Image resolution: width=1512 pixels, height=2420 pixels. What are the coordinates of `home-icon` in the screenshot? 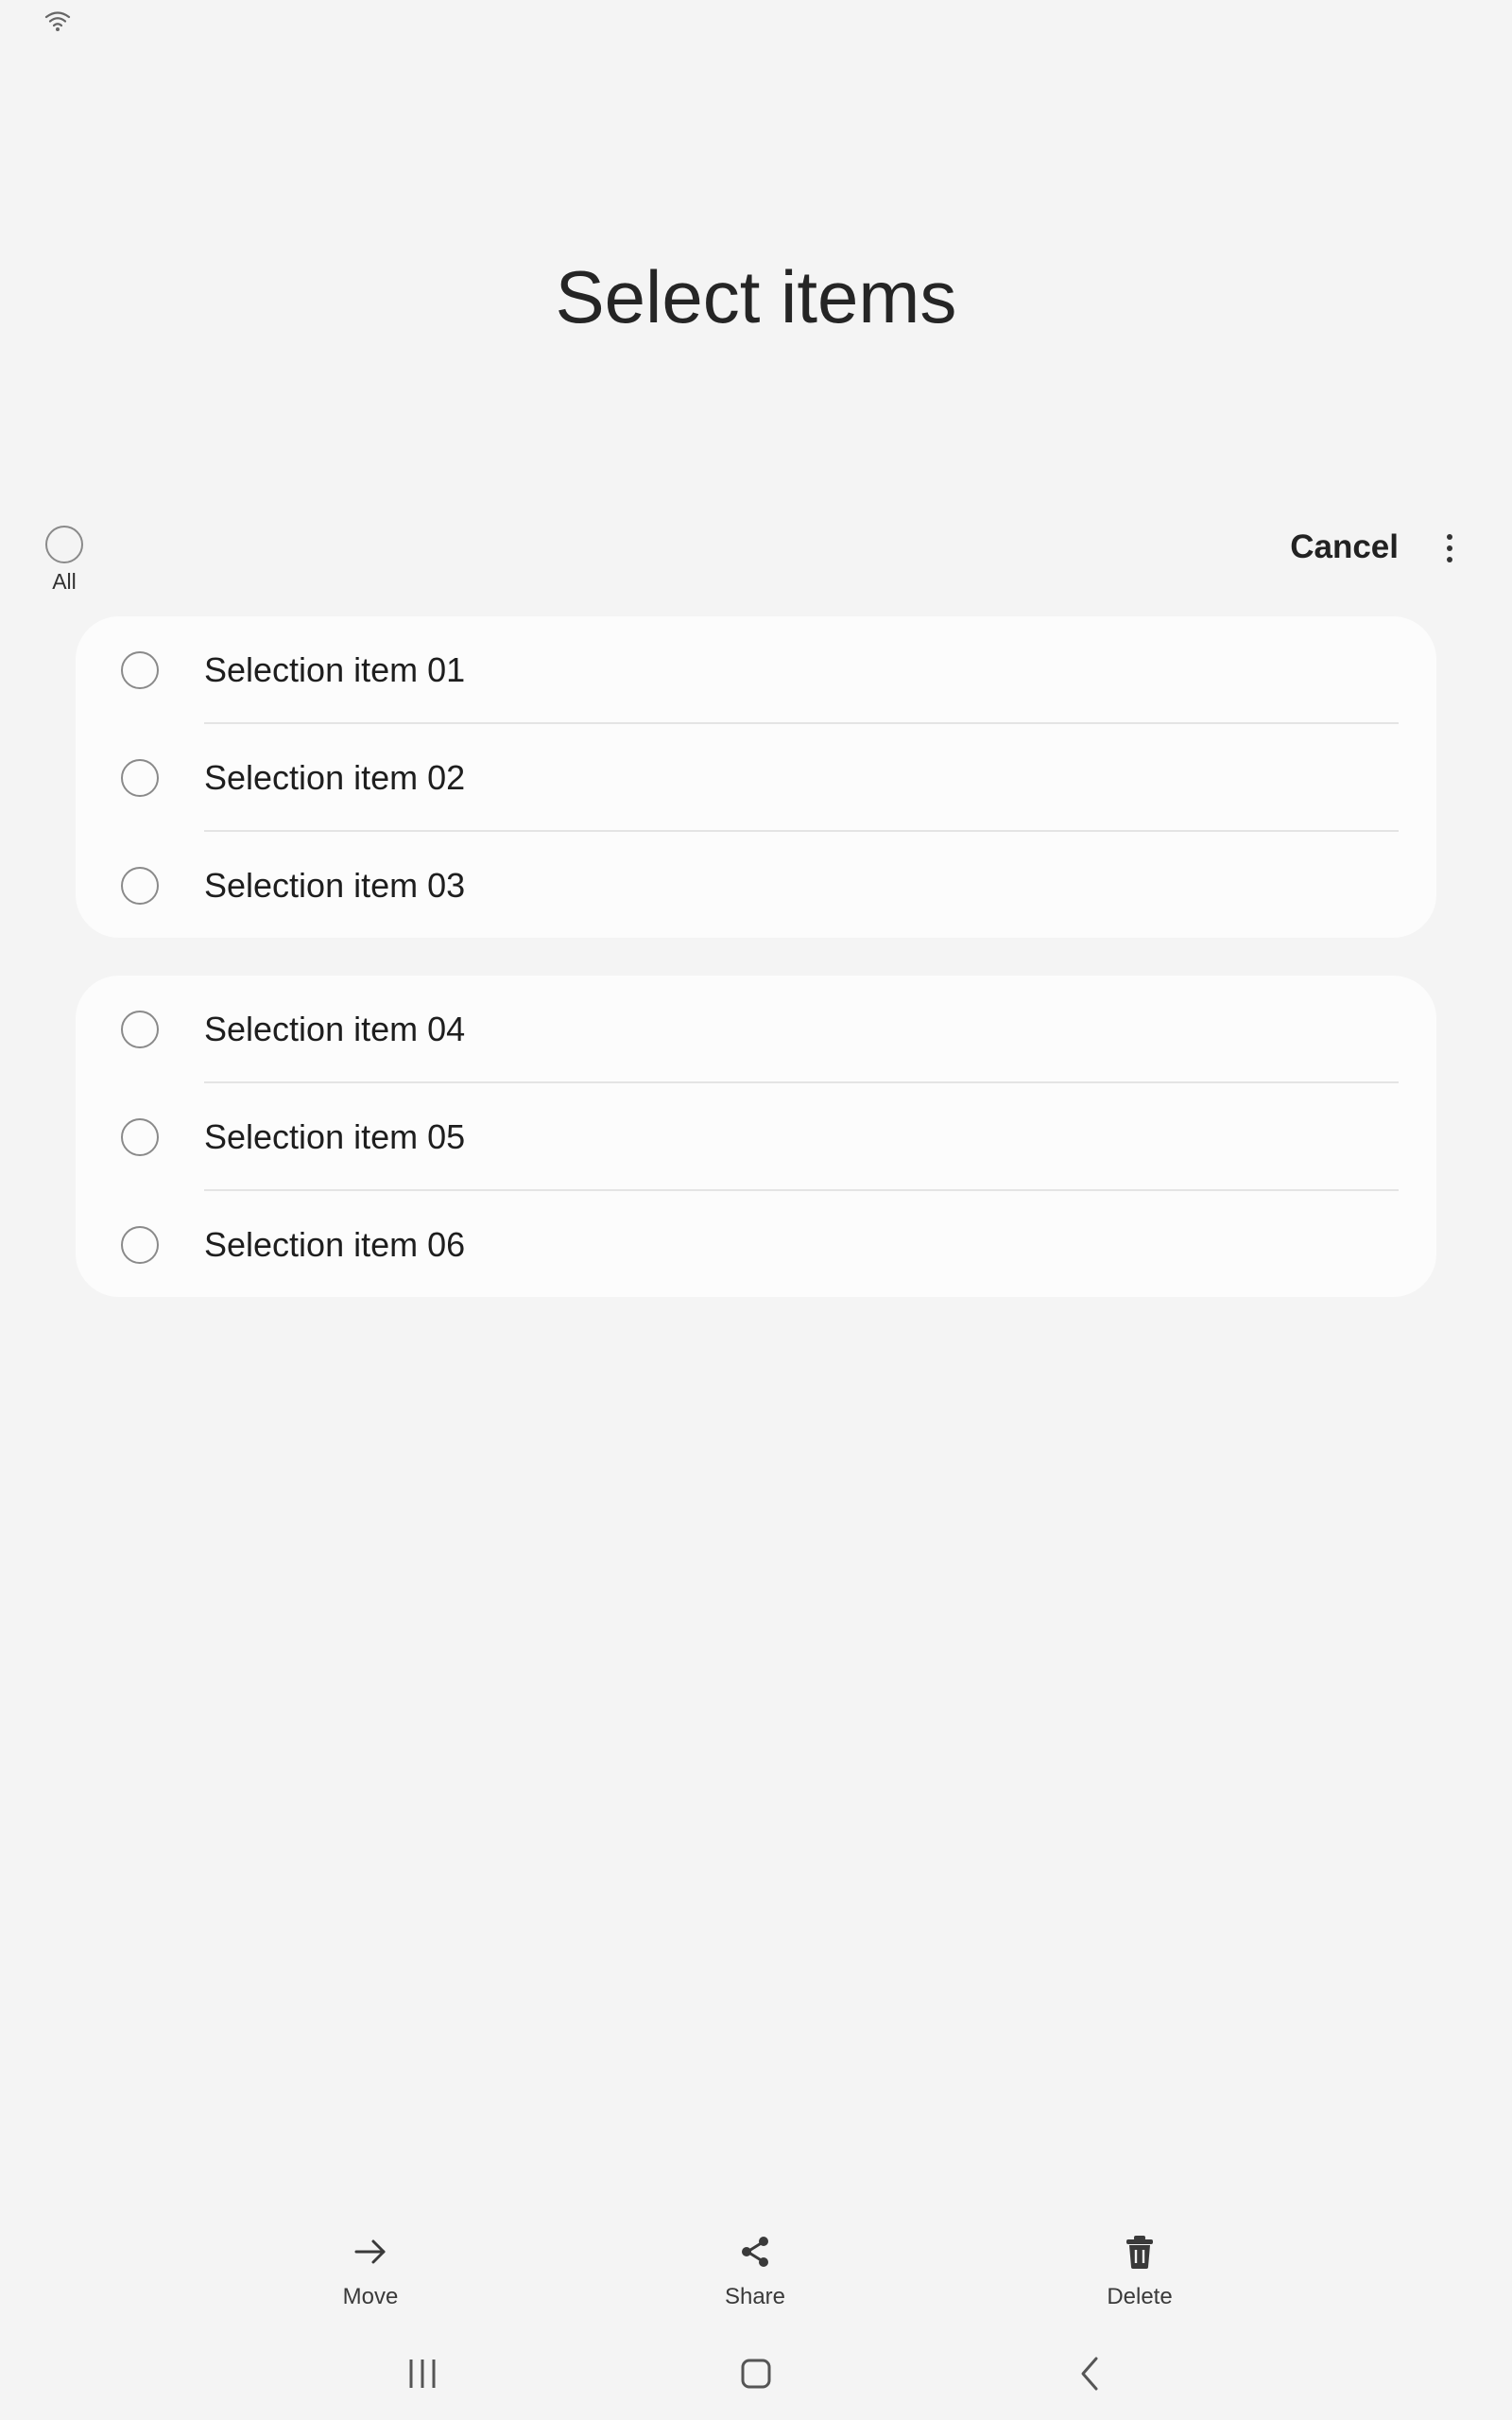 It's located at (756, 2374).